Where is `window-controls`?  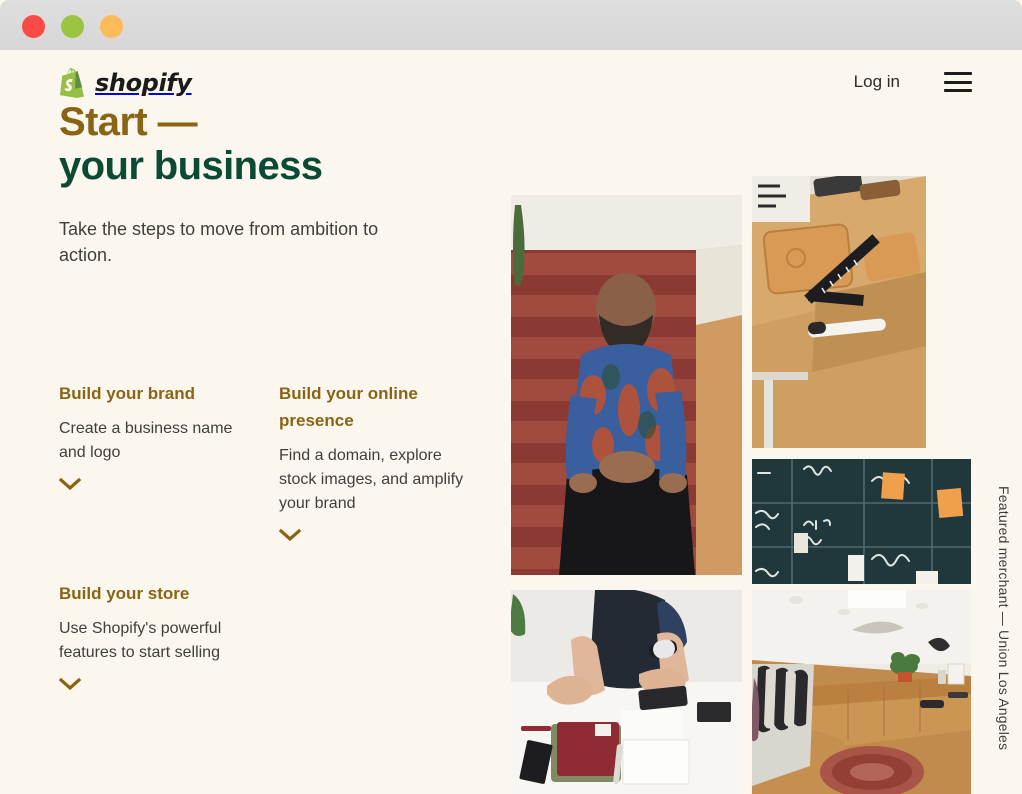
window-controls is located at coordinates (72, 26).